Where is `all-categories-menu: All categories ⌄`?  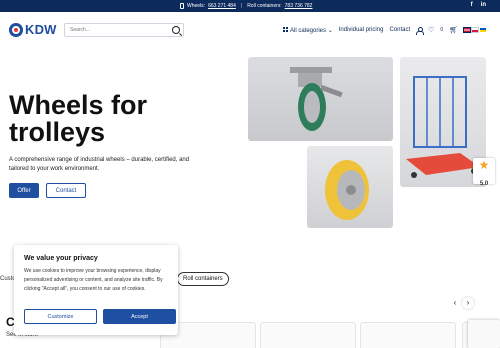 all-categories-menu: All categories ⌄ is located at coordinates (308, 30).